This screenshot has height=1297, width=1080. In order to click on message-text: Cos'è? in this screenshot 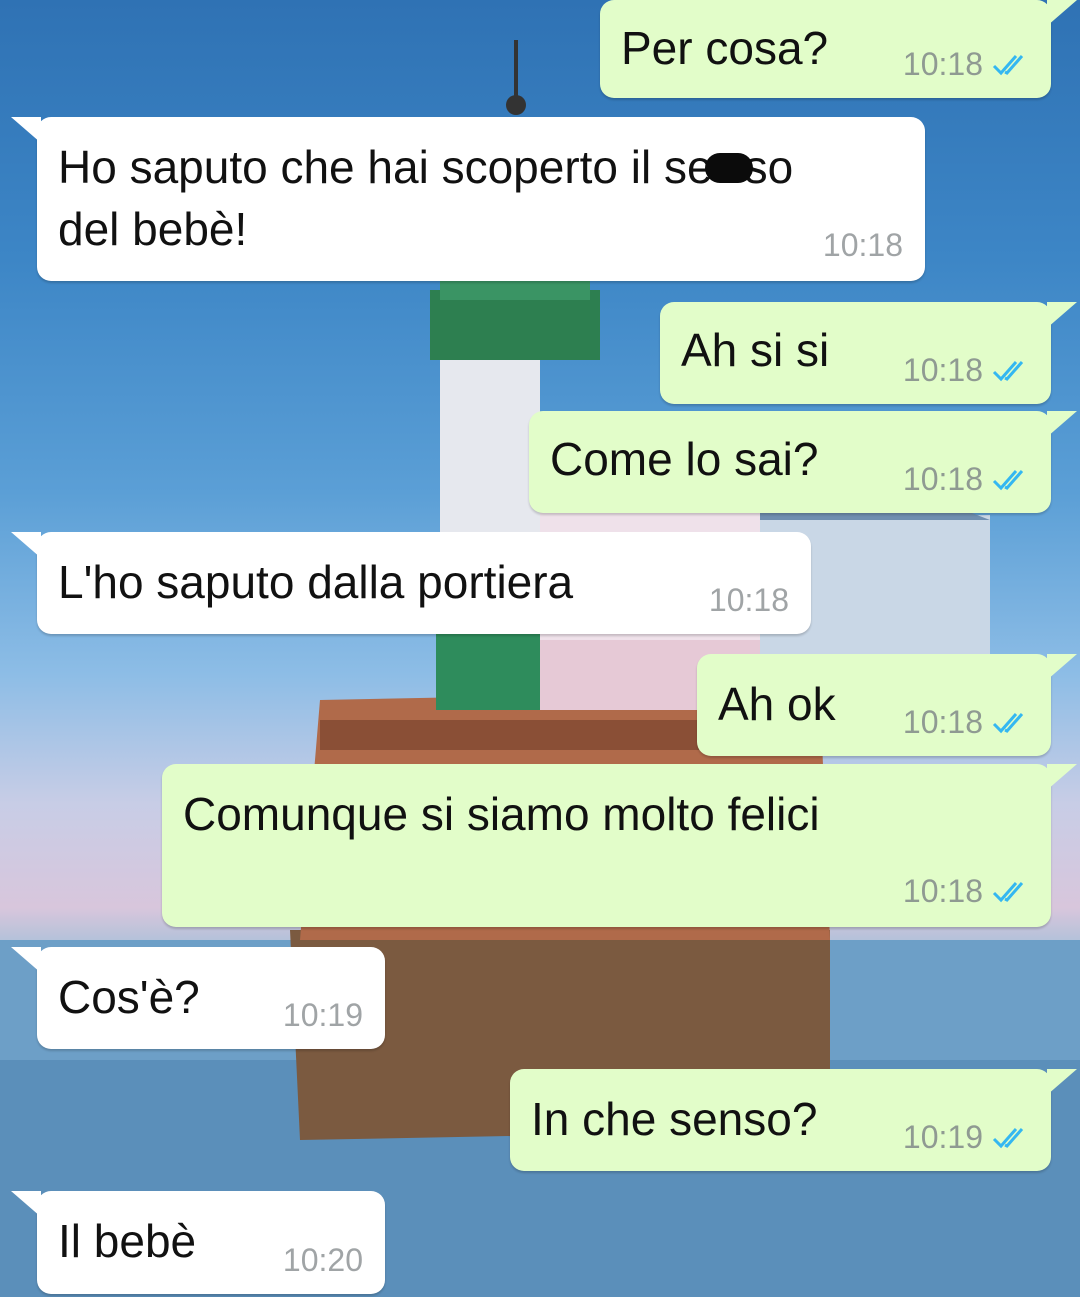, I will do `click(129, 997)`.